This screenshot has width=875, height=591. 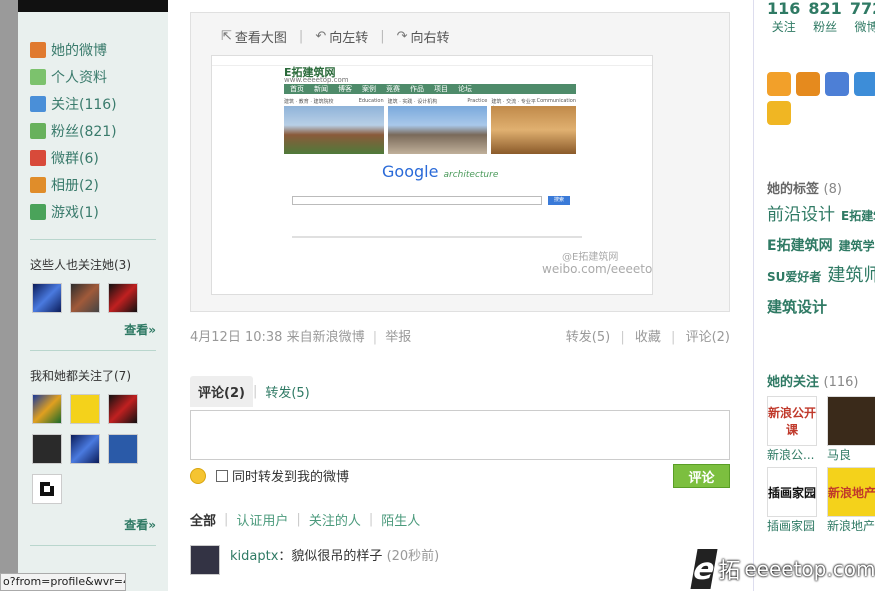 I want to click on tab-reposts: 转发(5), so click(x=287, y=391).